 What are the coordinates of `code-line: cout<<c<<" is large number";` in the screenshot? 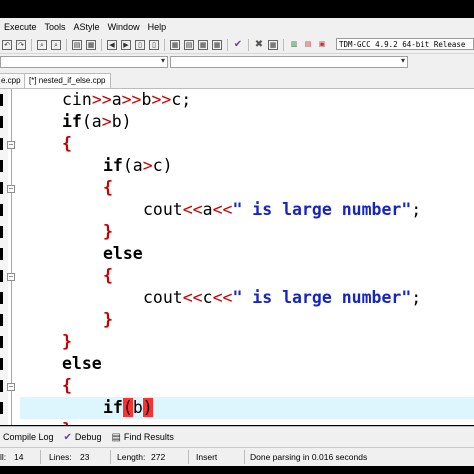 It's located at (282, 297).